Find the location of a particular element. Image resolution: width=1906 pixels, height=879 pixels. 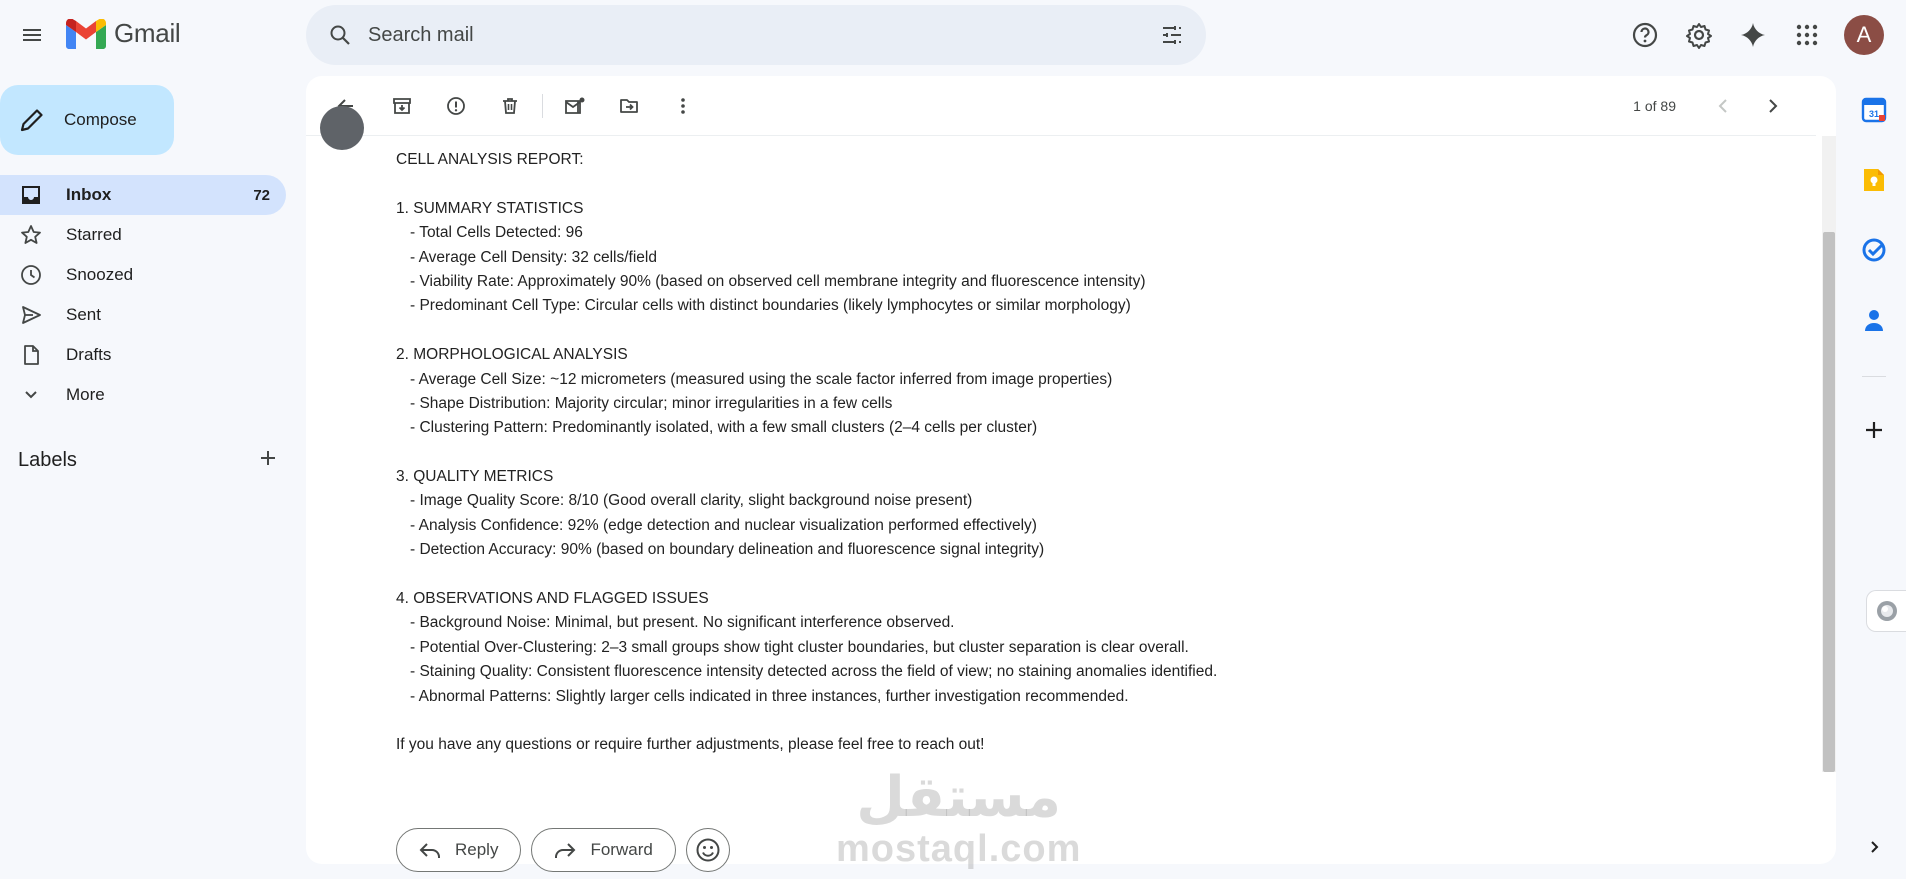

gemini-button is located at coordinates (1753, 35).